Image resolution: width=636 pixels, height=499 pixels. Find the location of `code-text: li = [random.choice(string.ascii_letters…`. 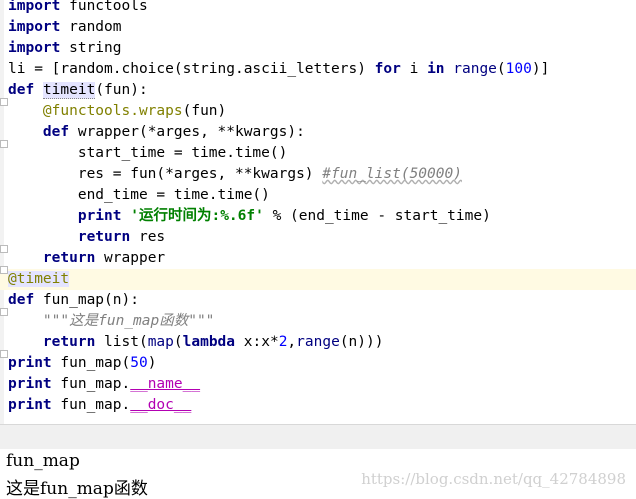

code-text: li = [random.choice(string.ascii_letters… is located at coordinates (191, 69).